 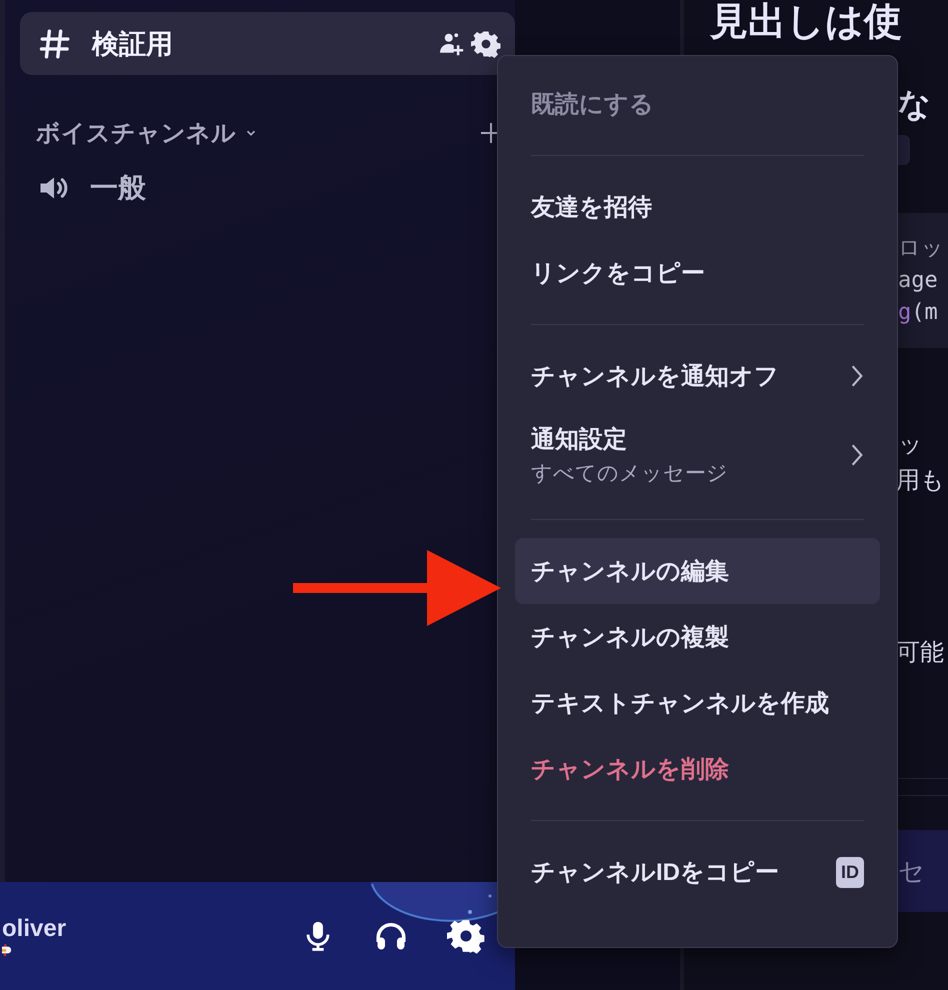 What do you see at coordinates (918, 312) in the screenshot?
I see `code-line: g(m` at bounding box center [918, 312].